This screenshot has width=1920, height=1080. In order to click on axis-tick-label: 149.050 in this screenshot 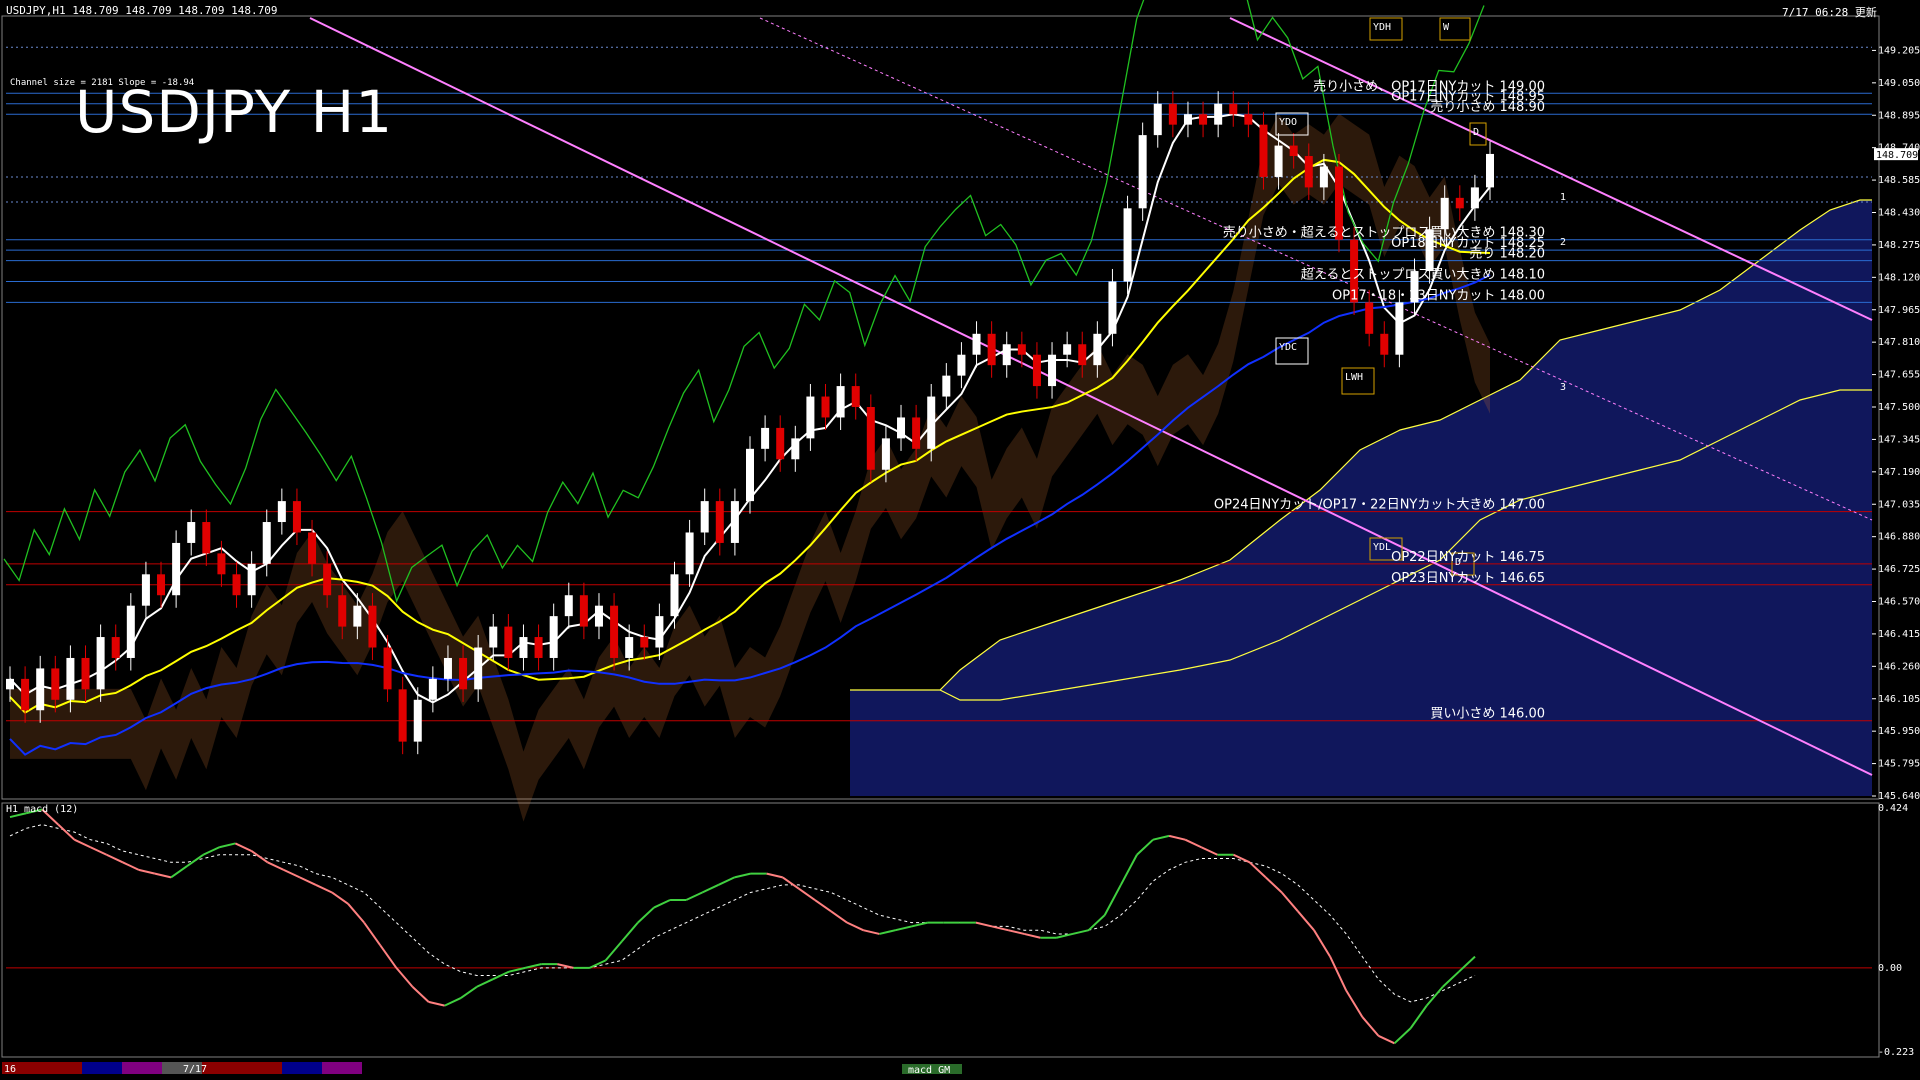, I will do `click(1899, 83)`.